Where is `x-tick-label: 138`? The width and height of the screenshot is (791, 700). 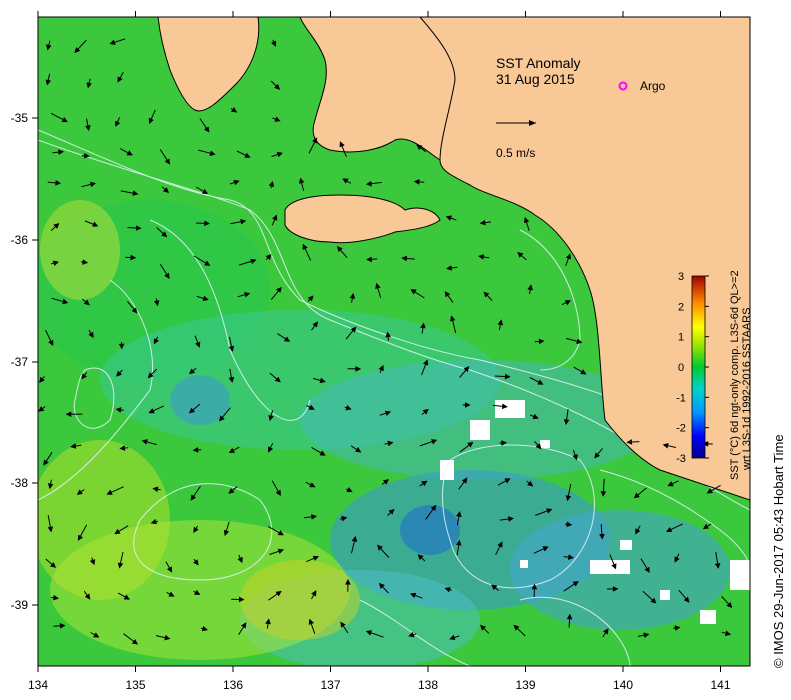 x-tick-label: 138 is located at coordinates (428, 685).